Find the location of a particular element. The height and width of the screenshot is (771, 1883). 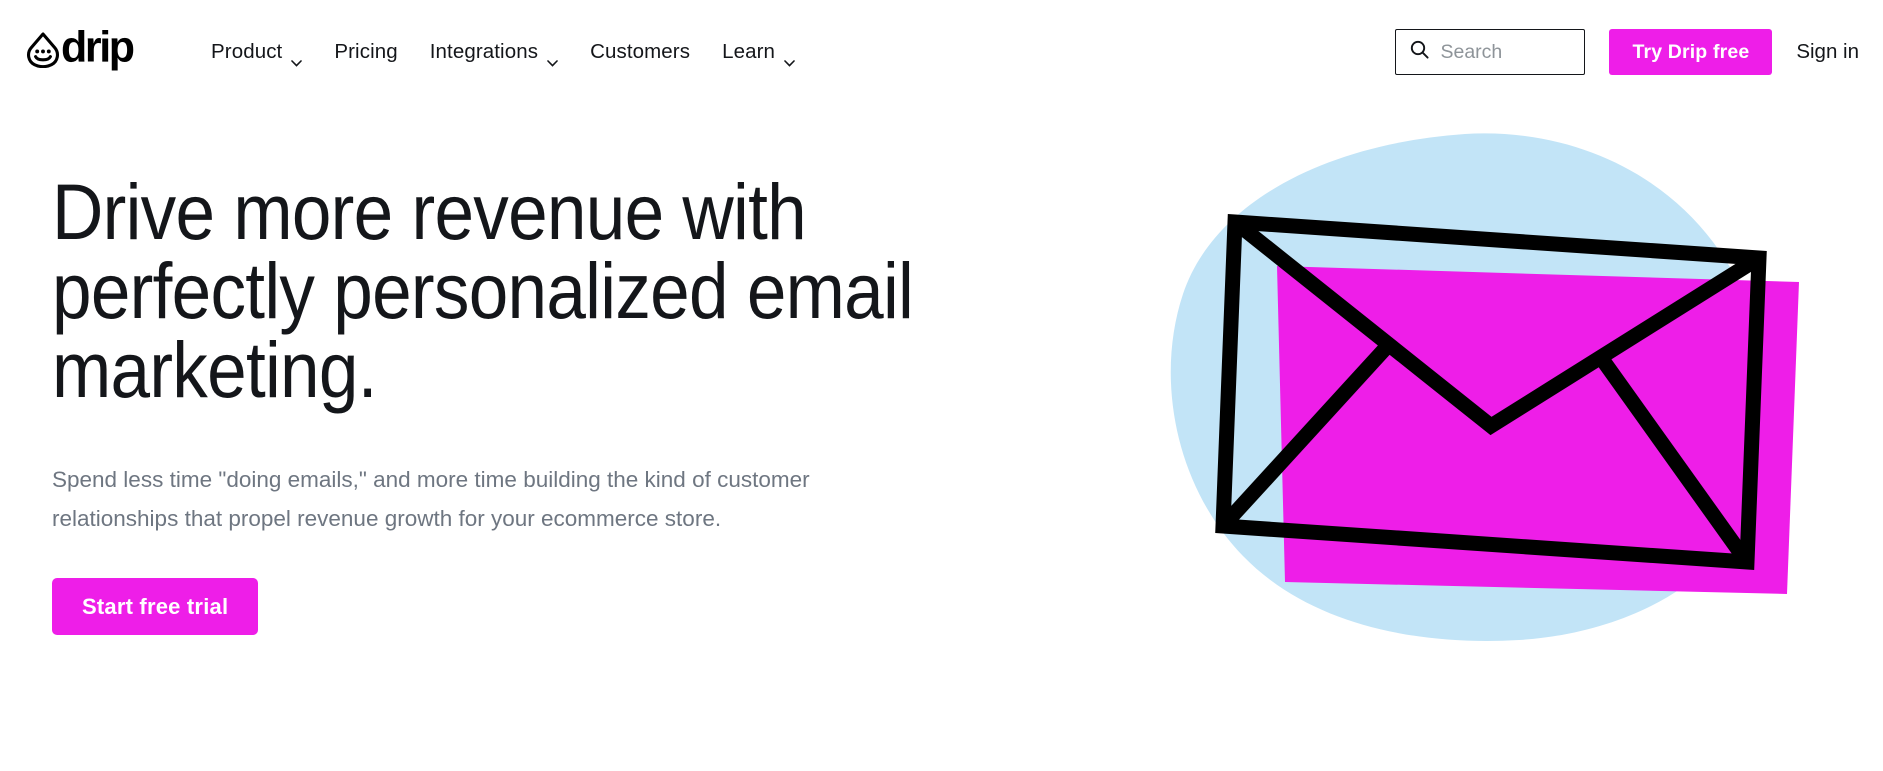

sign-in-link: Sign in is located at coordinates (1827, 52).